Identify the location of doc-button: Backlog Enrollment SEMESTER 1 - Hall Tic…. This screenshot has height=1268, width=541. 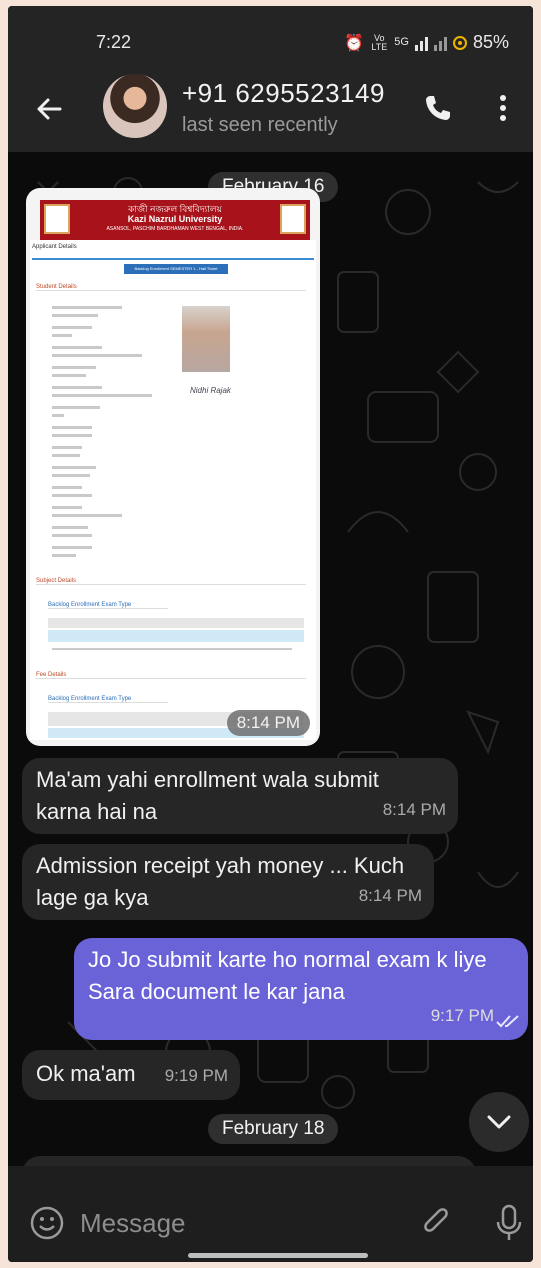
(176, 269).